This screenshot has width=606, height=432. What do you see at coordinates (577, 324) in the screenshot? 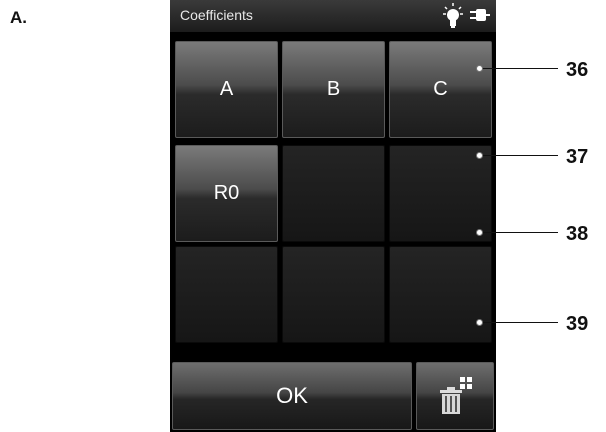
I see `callout-39: 39` at bounding box center [577, 324].